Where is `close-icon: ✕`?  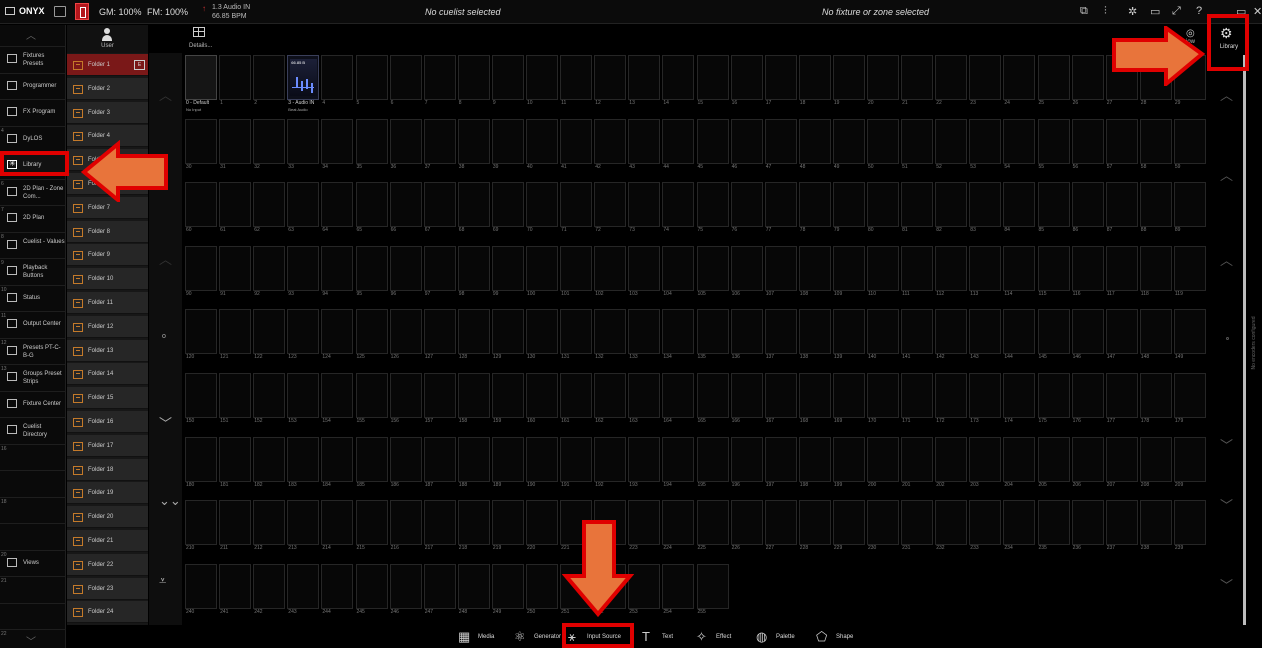
close-icon: ✕ is located at coordinates (1257, 11).